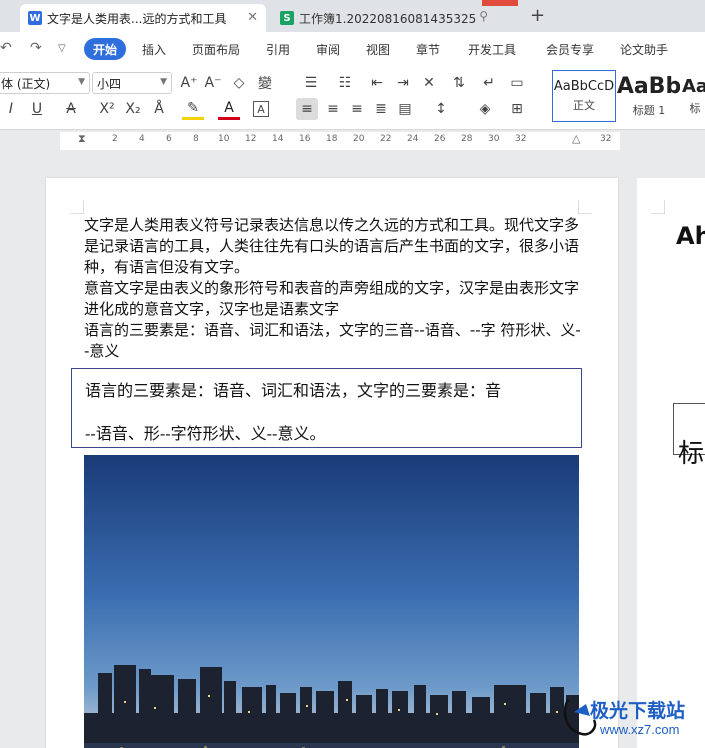  I want to click on window-control-stub, so click(500, 3).